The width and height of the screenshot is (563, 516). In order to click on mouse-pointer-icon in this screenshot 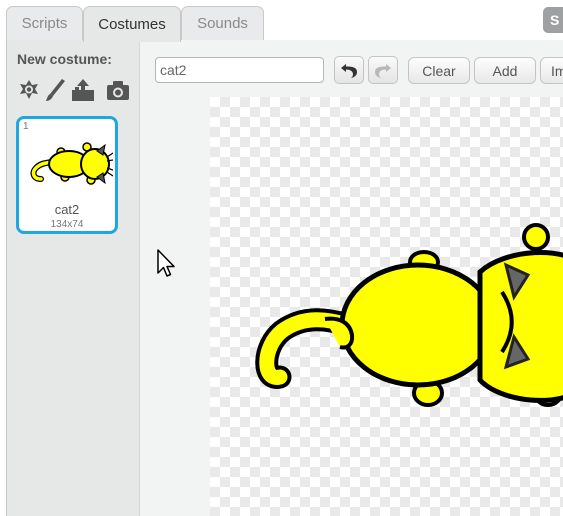, I will do `click(166, 263)`.